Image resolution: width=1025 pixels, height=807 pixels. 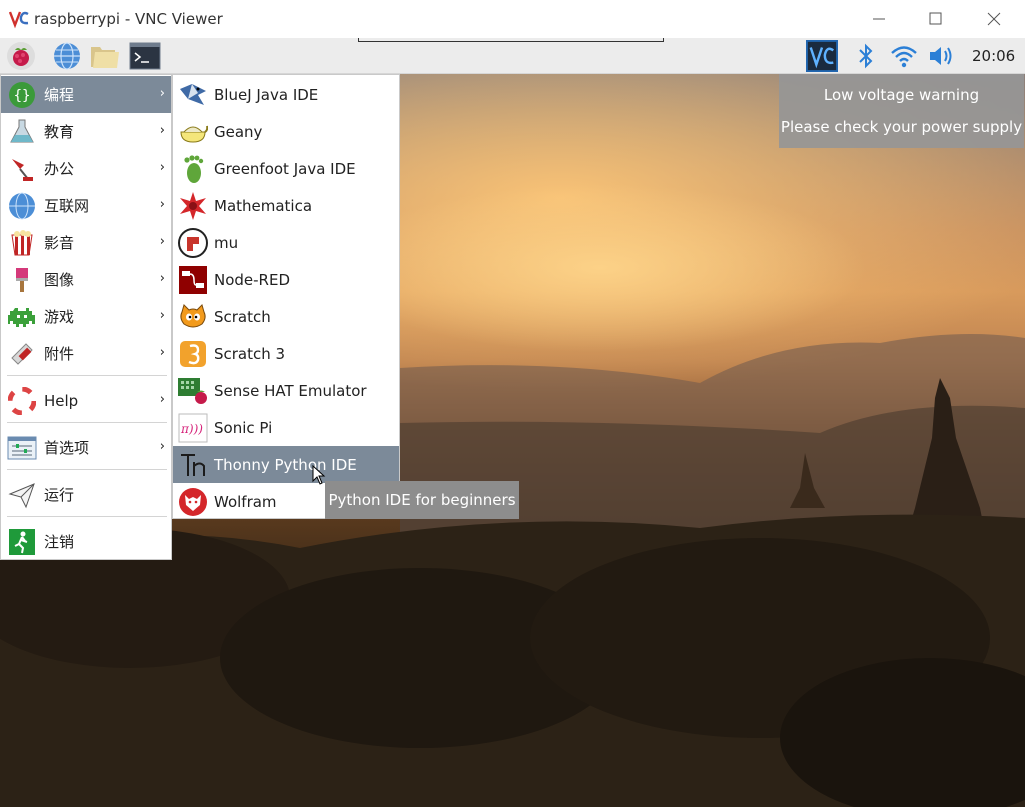 What do you see at coordinates (86, 94) in the screenshot?
I see `menu-item-programming: {} 编程 ›` at bounding box center [86, 94].